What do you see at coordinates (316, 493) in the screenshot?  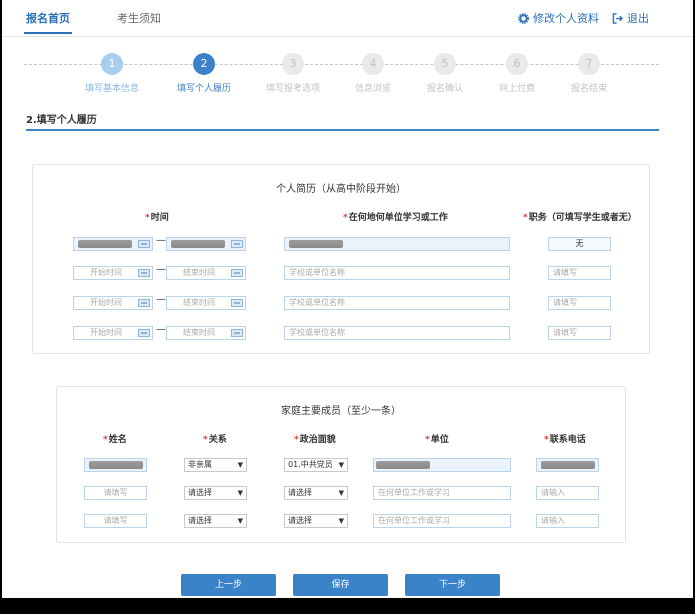 I see `family-political-select-2: 请选择 ▼` at bounding box center [316, 493].